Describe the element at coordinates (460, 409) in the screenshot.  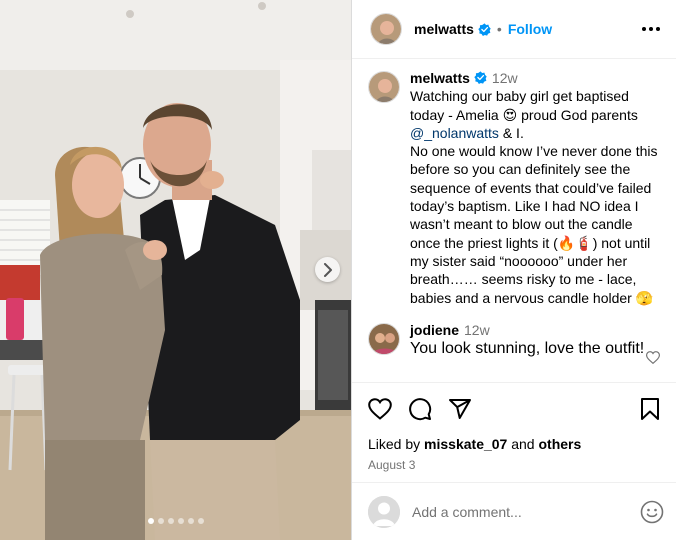
I see `share-icon` at that location.